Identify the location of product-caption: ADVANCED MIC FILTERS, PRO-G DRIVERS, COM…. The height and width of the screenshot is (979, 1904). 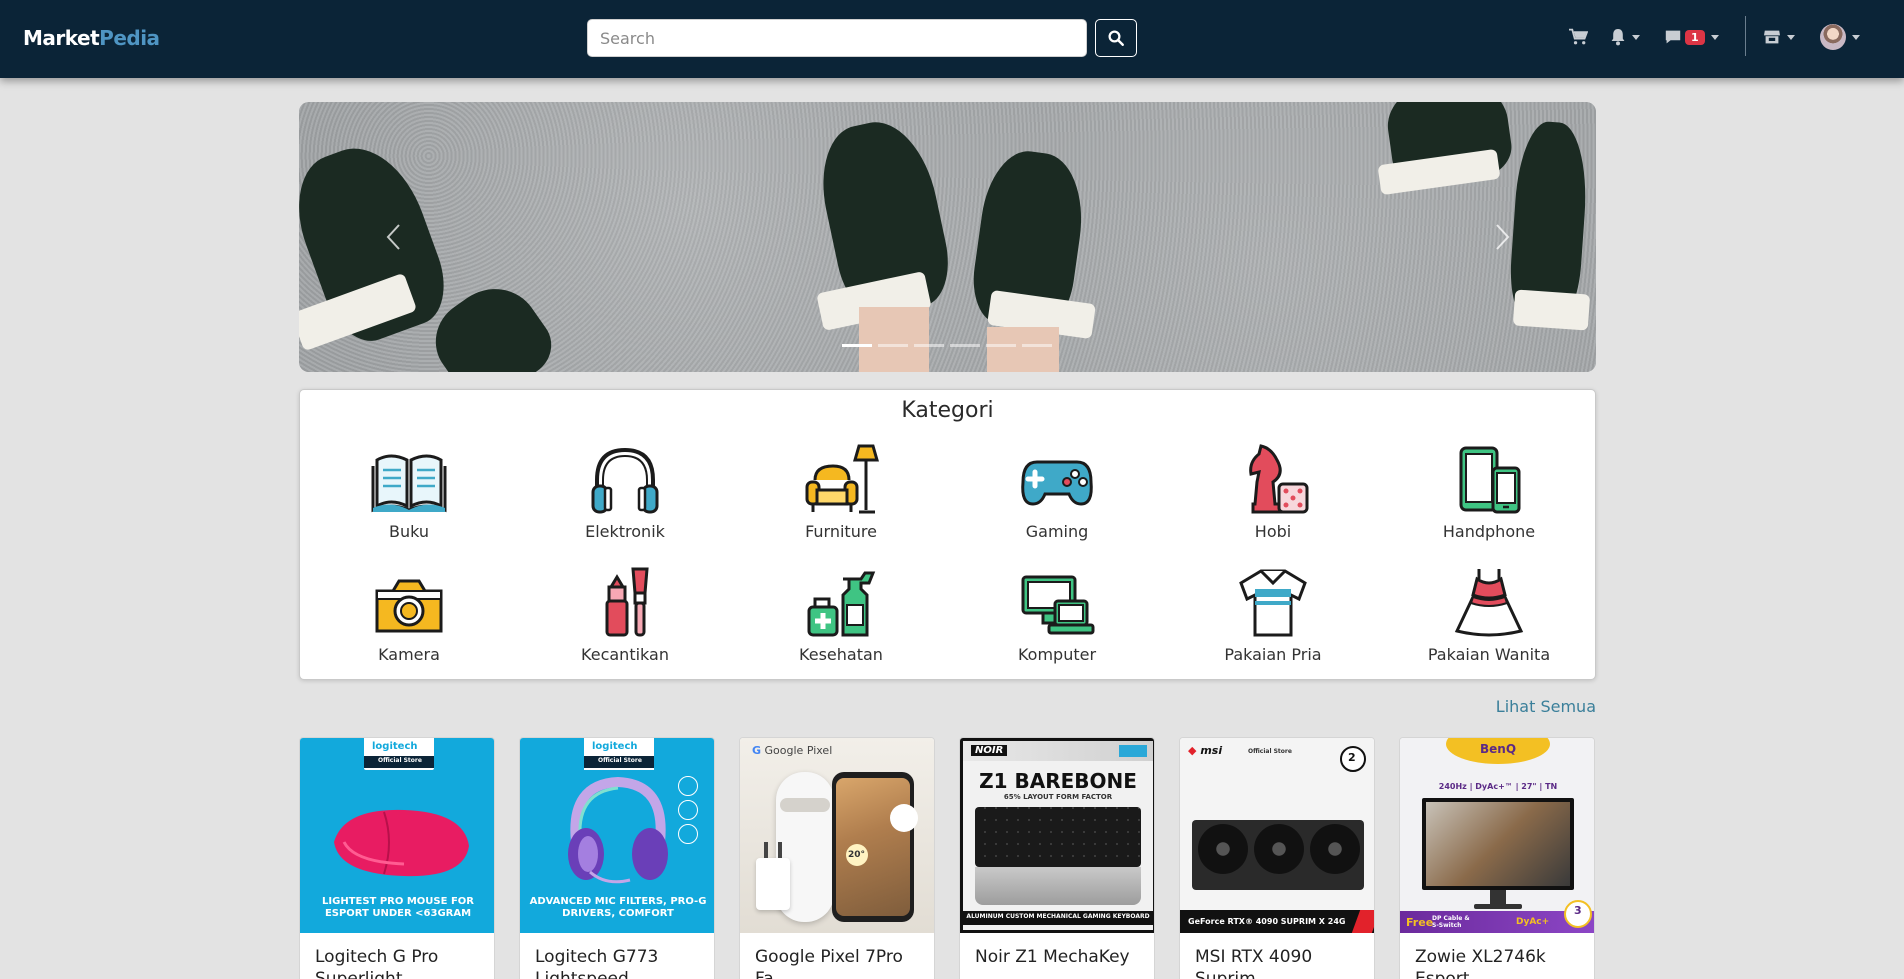
(618, 907).